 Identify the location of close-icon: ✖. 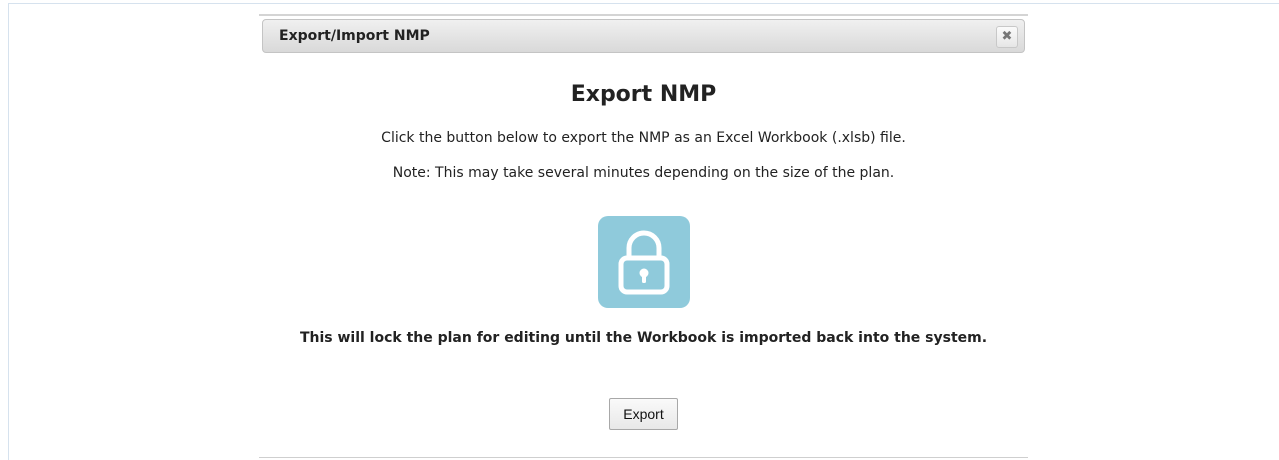
(1007, 36).